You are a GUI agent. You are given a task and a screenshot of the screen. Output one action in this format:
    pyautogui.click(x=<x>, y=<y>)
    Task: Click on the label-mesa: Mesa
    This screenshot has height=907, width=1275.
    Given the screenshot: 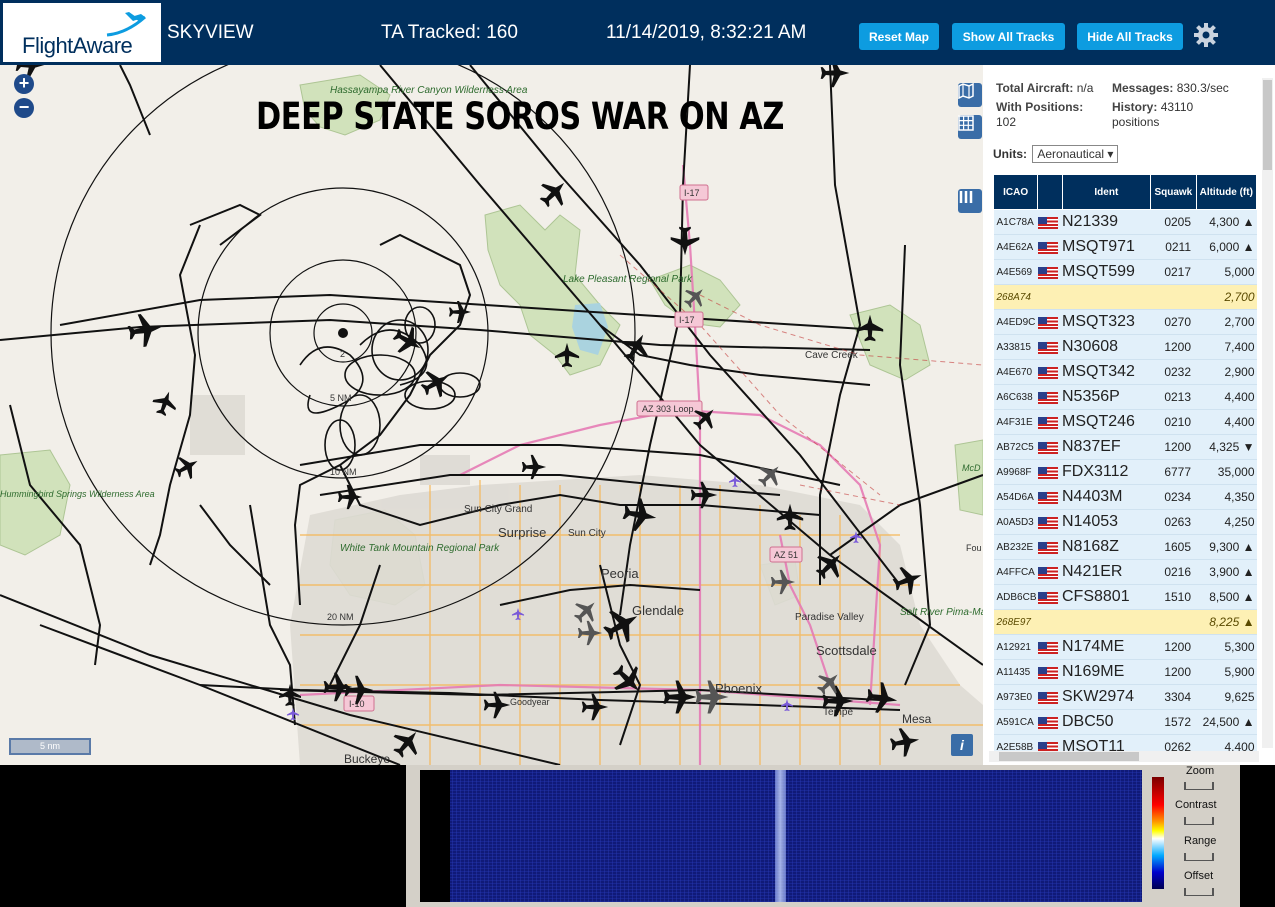 What is the action you would take?
    pyautogui.click(x=917, y=719)
    